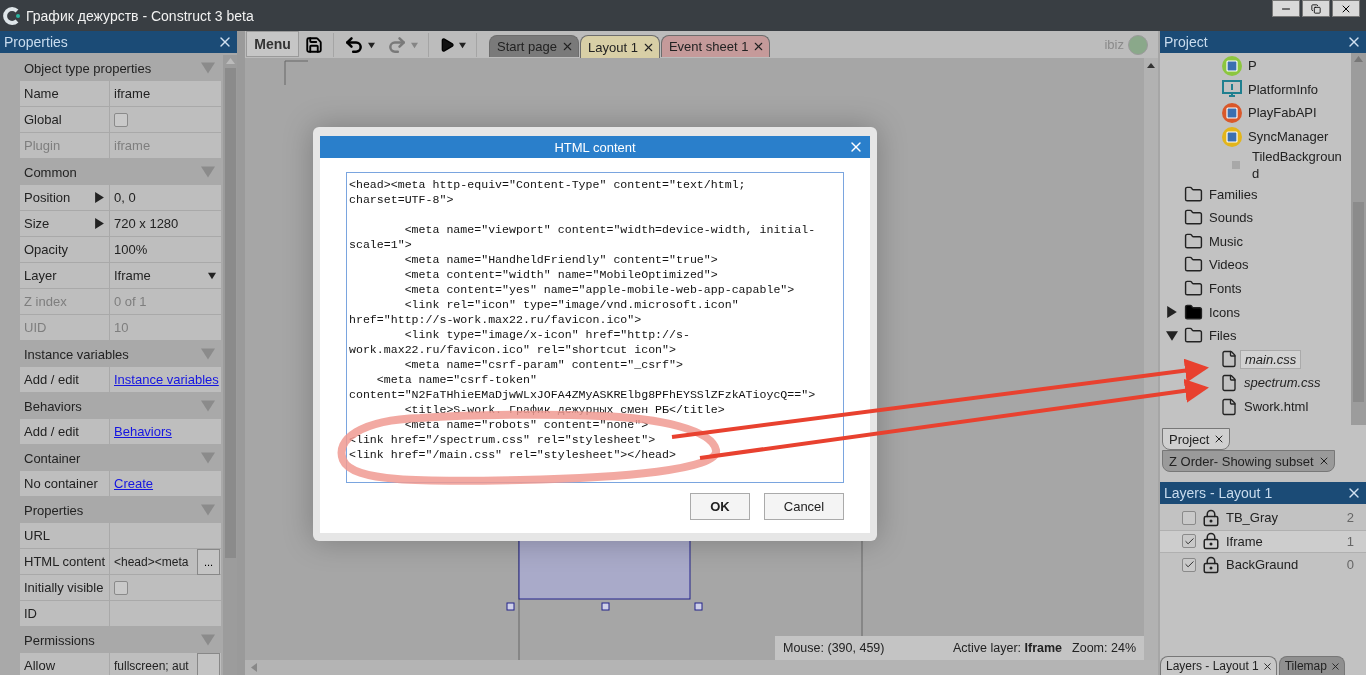 The width and height of the screenshot is (1366, 675). I want to click on tree-item: P, so click(1252, 66).